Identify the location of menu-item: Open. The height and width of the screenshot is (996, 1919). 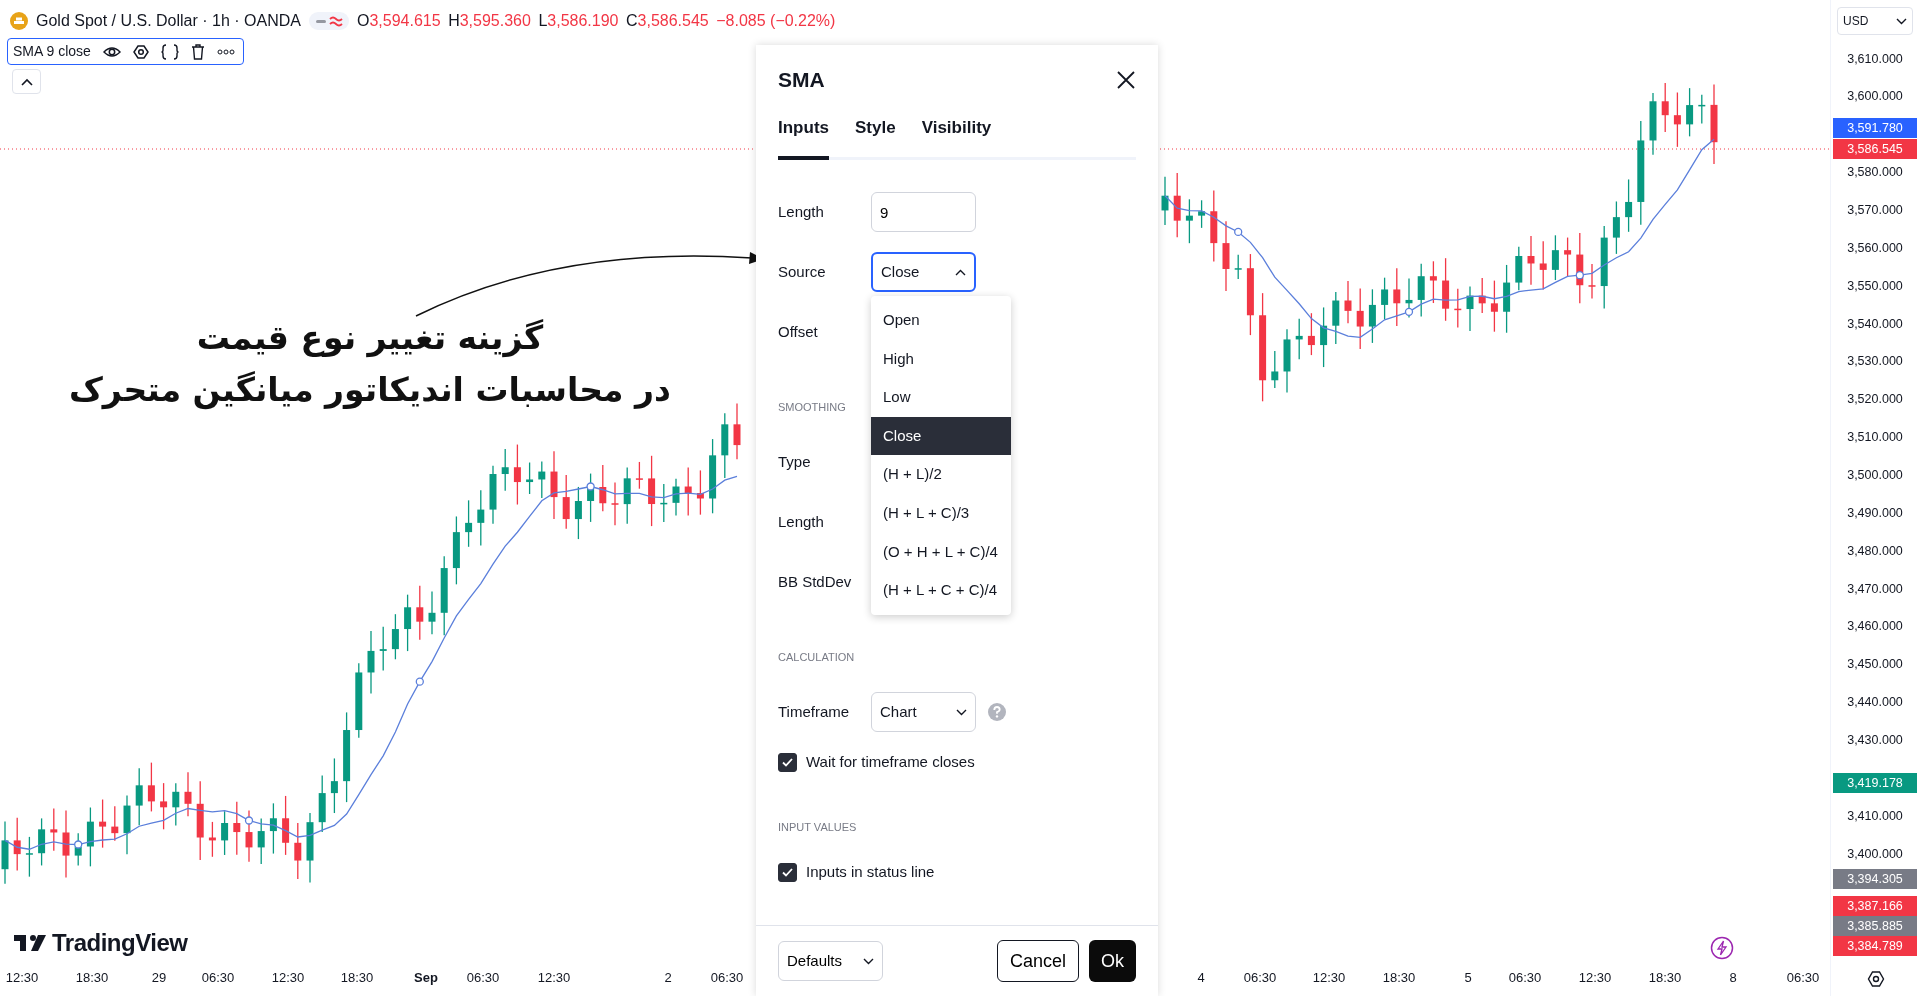
(941, 320).